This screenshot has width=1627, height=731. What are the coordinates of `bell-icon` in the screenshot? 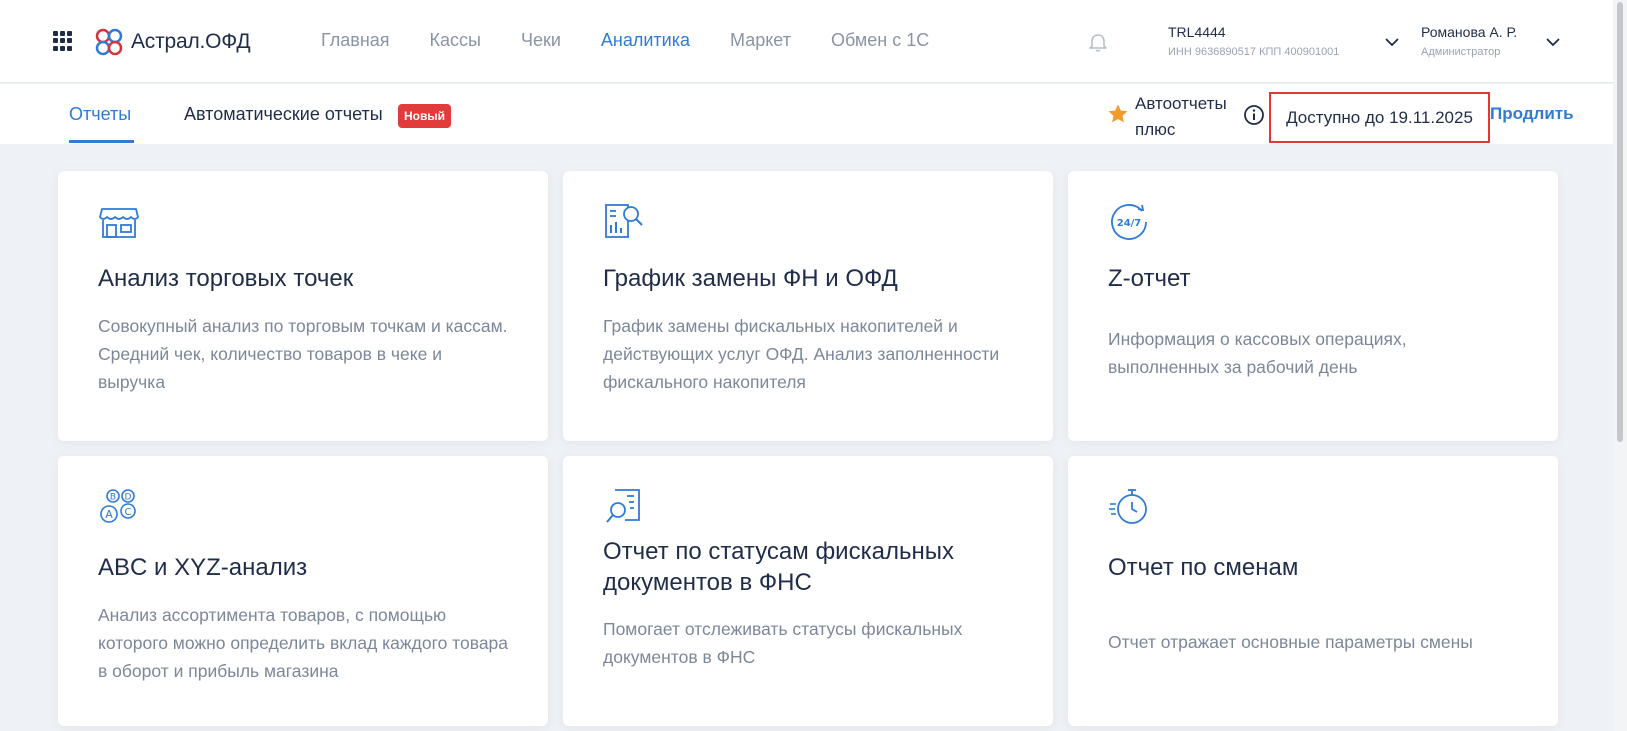 It's located at (1098, 43).